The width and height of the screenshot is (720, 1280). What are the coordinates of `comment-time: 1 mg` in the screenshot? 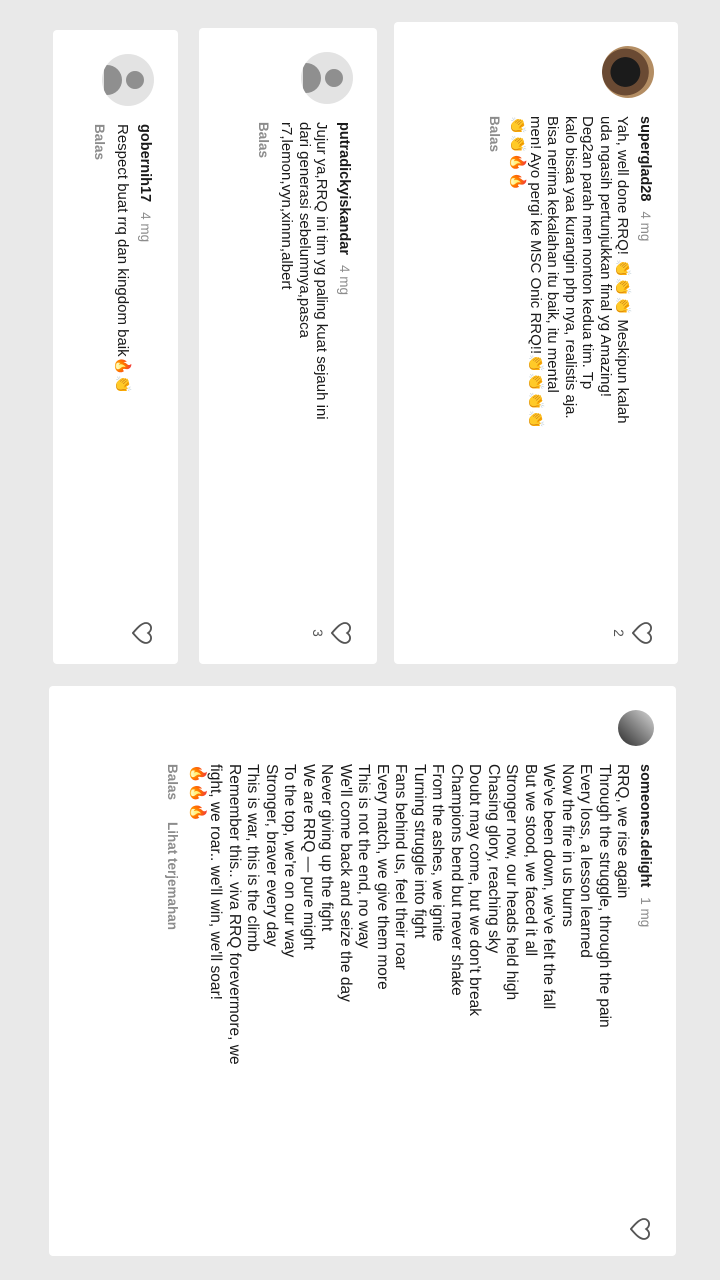 It's located at (645, 912).